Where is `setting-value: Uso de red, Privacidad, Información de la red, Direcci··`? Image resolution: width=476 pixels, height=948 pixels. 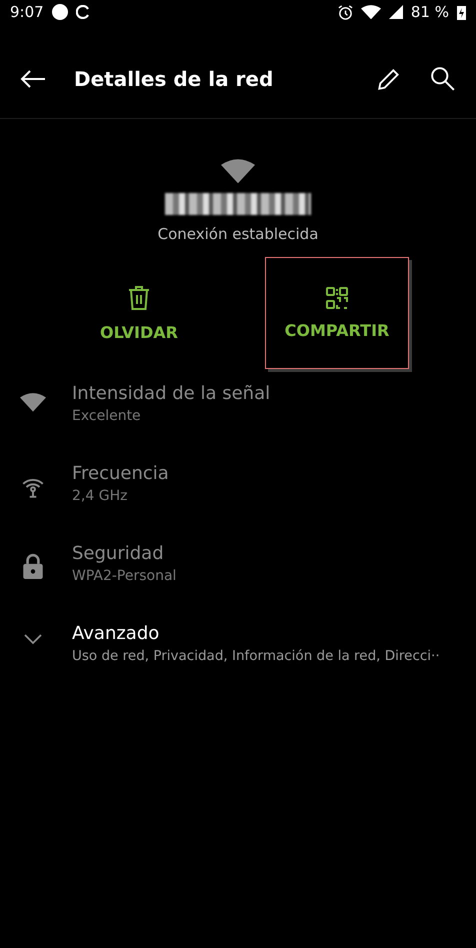
setting-value: Uso de red, Privacidad, Información de la red, Direcci·· is located at coordinates (256, 656).